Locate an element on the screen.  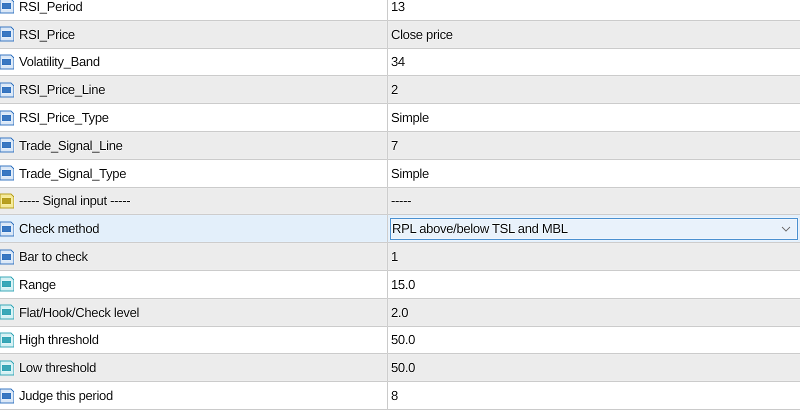
parameter-value: Close price is located at coordinates (421, 34).